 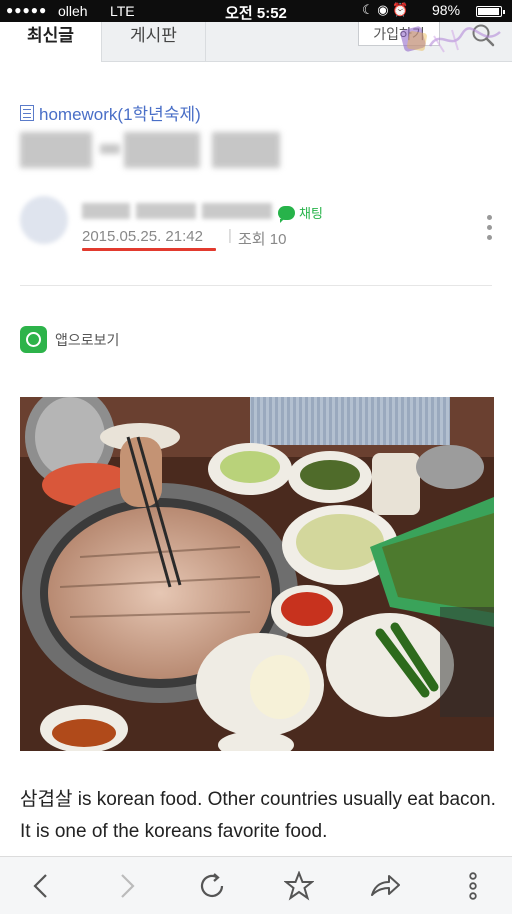 I want to click on status-bar: ●●●●● olleh LTE 오전 5:52 ☾ ◉ ⏰ 98%, so click(x=256, y=11).